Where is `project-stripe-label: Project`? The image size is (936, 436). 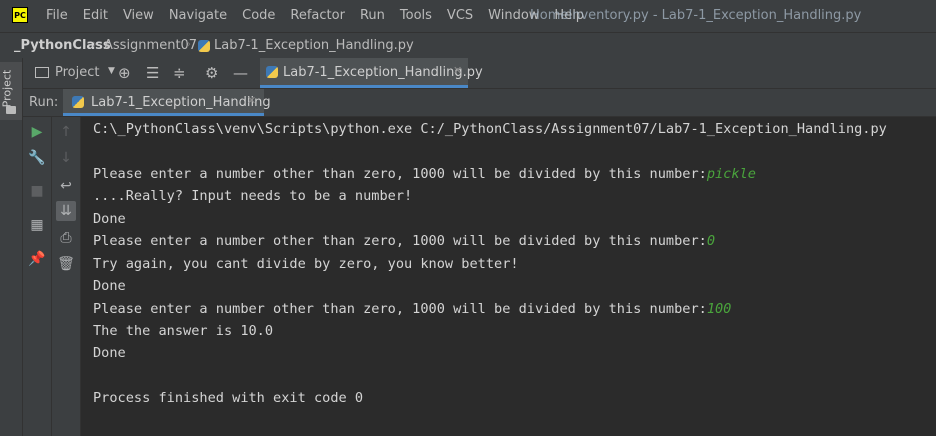 project-stripe-label: Project is located at coordinates (7, 88).